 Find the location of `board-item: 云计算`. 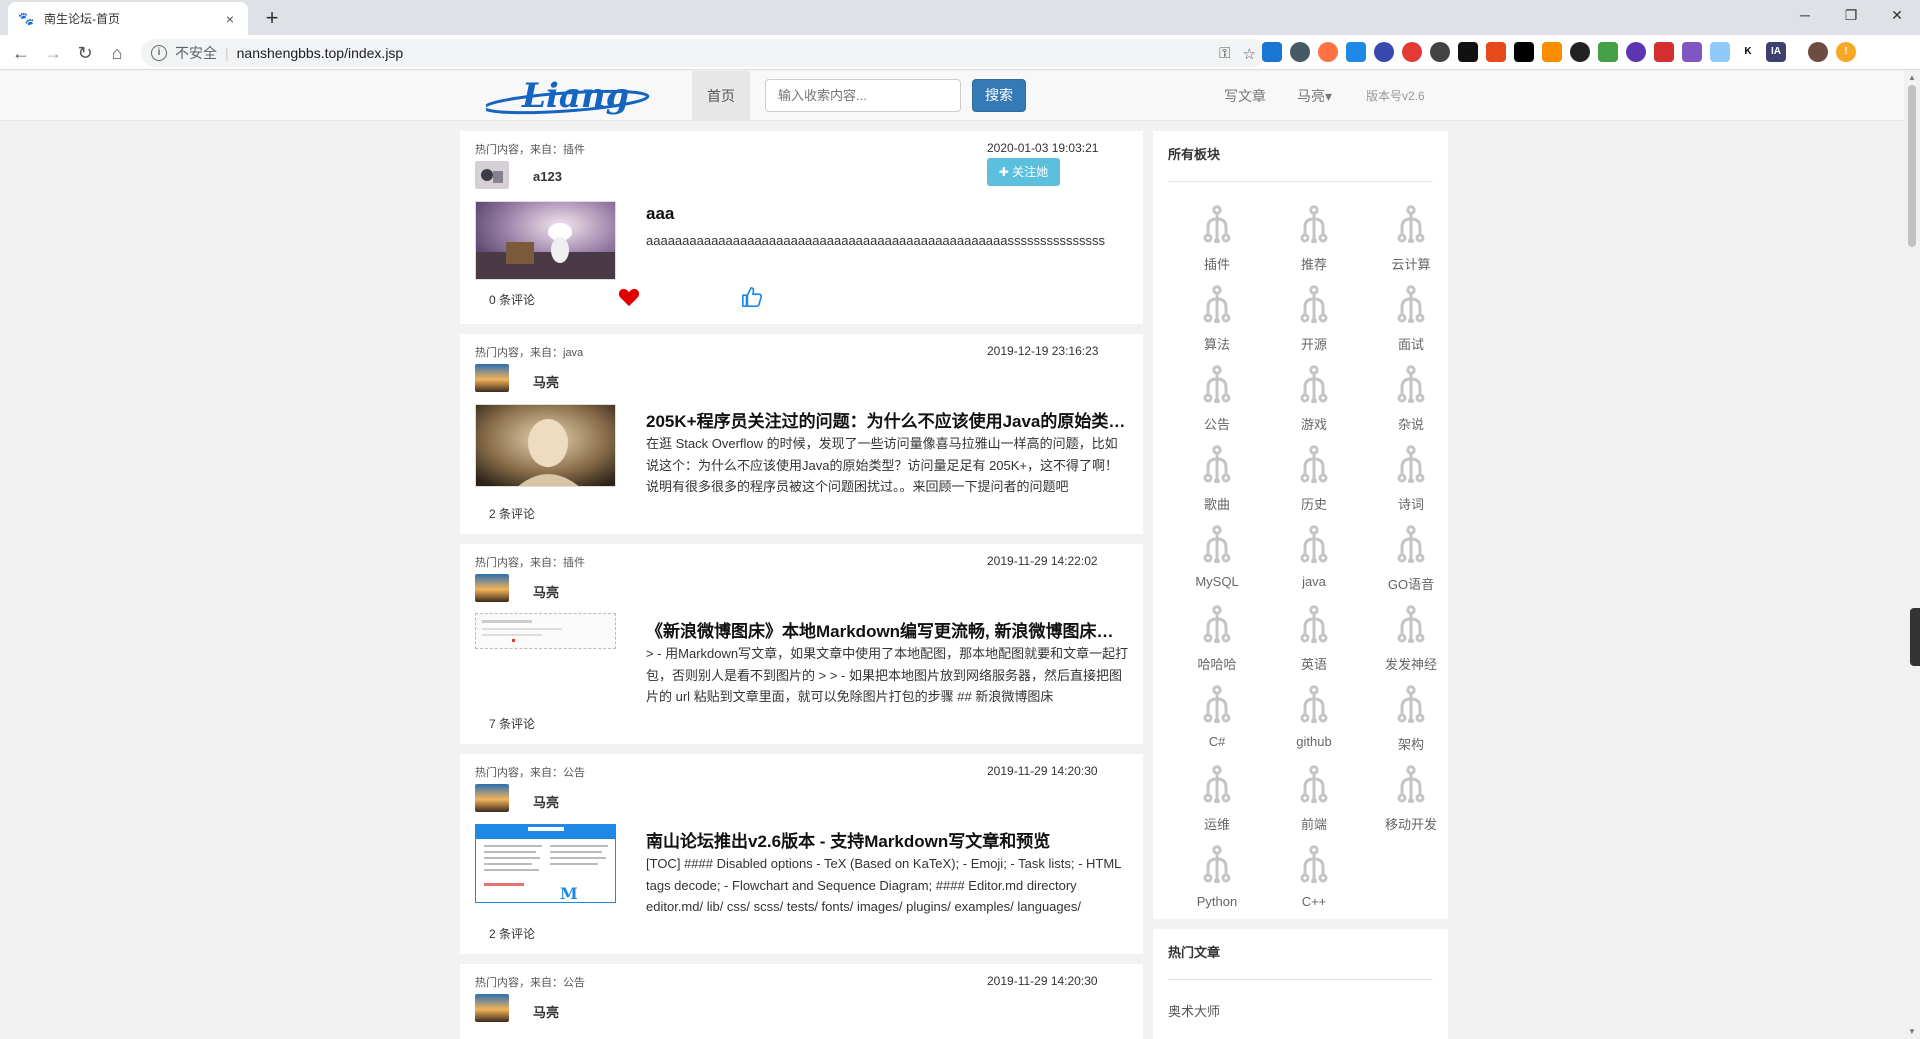

board-item: 云计算 is located at coordinates (1411, 239).